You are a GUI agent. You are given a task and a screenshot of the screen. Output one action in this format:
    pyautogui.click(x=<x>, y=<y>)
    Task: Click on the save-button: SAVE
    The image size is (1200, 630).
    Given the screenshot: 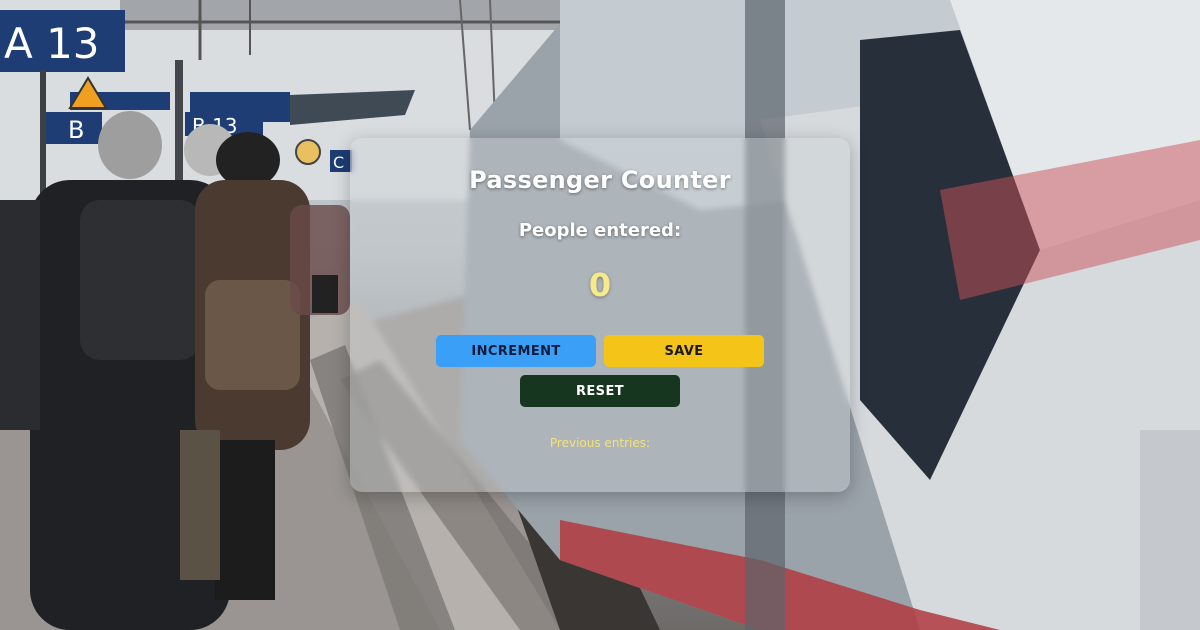 What is the action you would take?
    pyautogui.click(x=684, y=351)
    